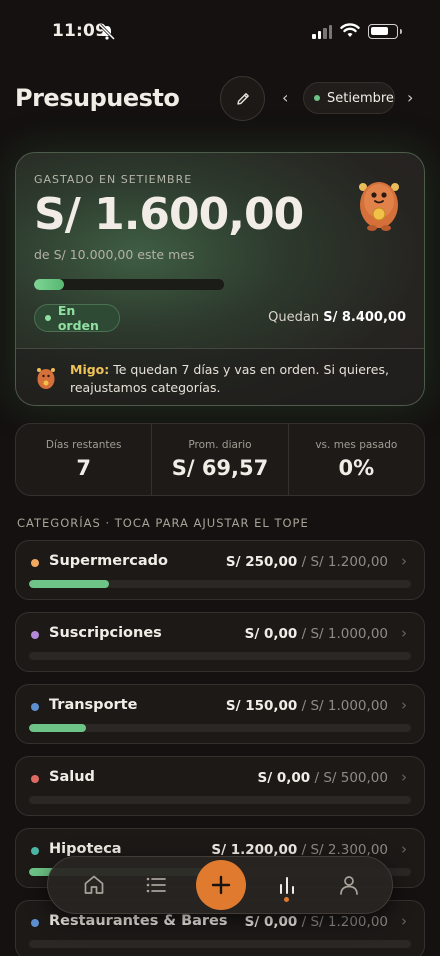 This screenshot has height=956, width=440. I want to click on category-row: Suscripciones S/ 0,00 / S/ 1.000,00 ›, so click(220, 642).